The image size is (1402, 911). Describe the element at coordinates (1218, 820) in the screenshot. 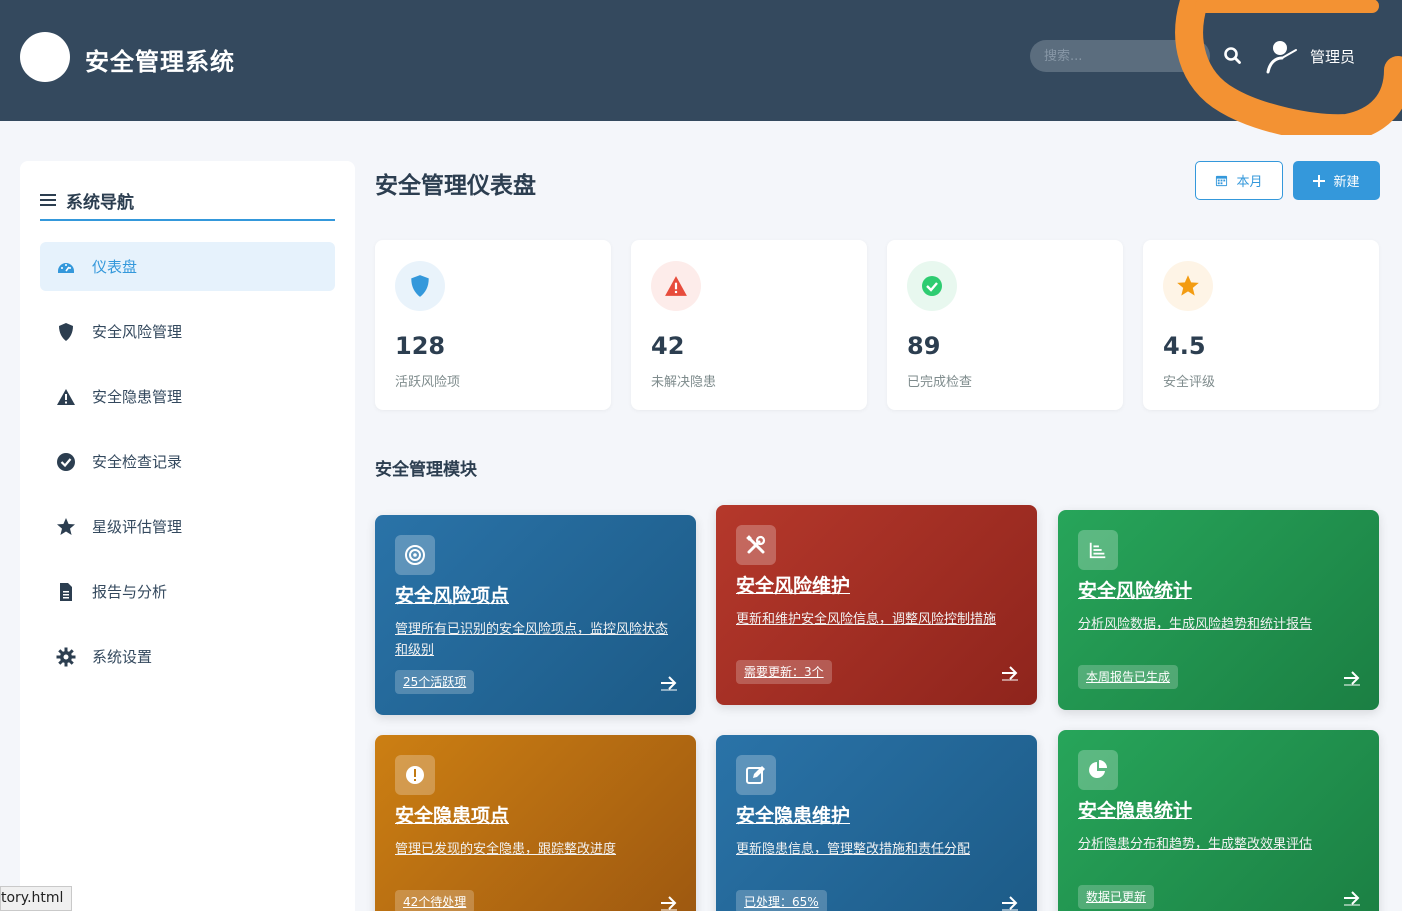

I see `module-card-hazard-statistics: 安全隐患统计 分析隐患分布和趋势，生成整改效果评估 数据已更新` at that location.